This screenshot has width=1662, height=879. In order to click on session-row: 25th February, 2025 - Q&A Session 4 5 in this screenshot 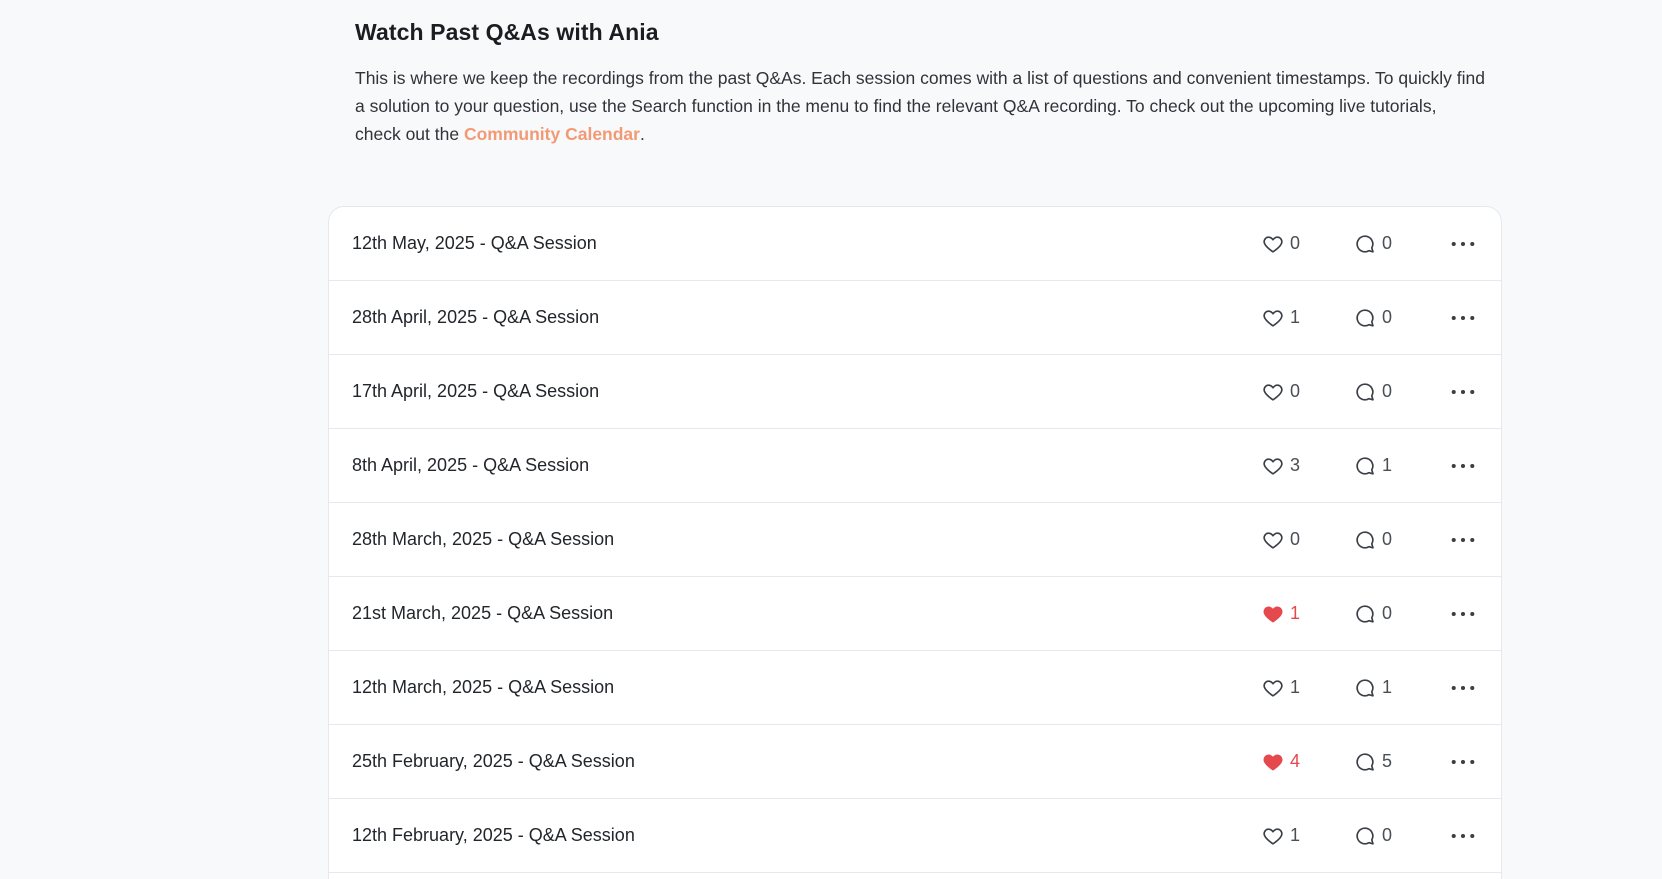, I will do `click(915, 762)`.